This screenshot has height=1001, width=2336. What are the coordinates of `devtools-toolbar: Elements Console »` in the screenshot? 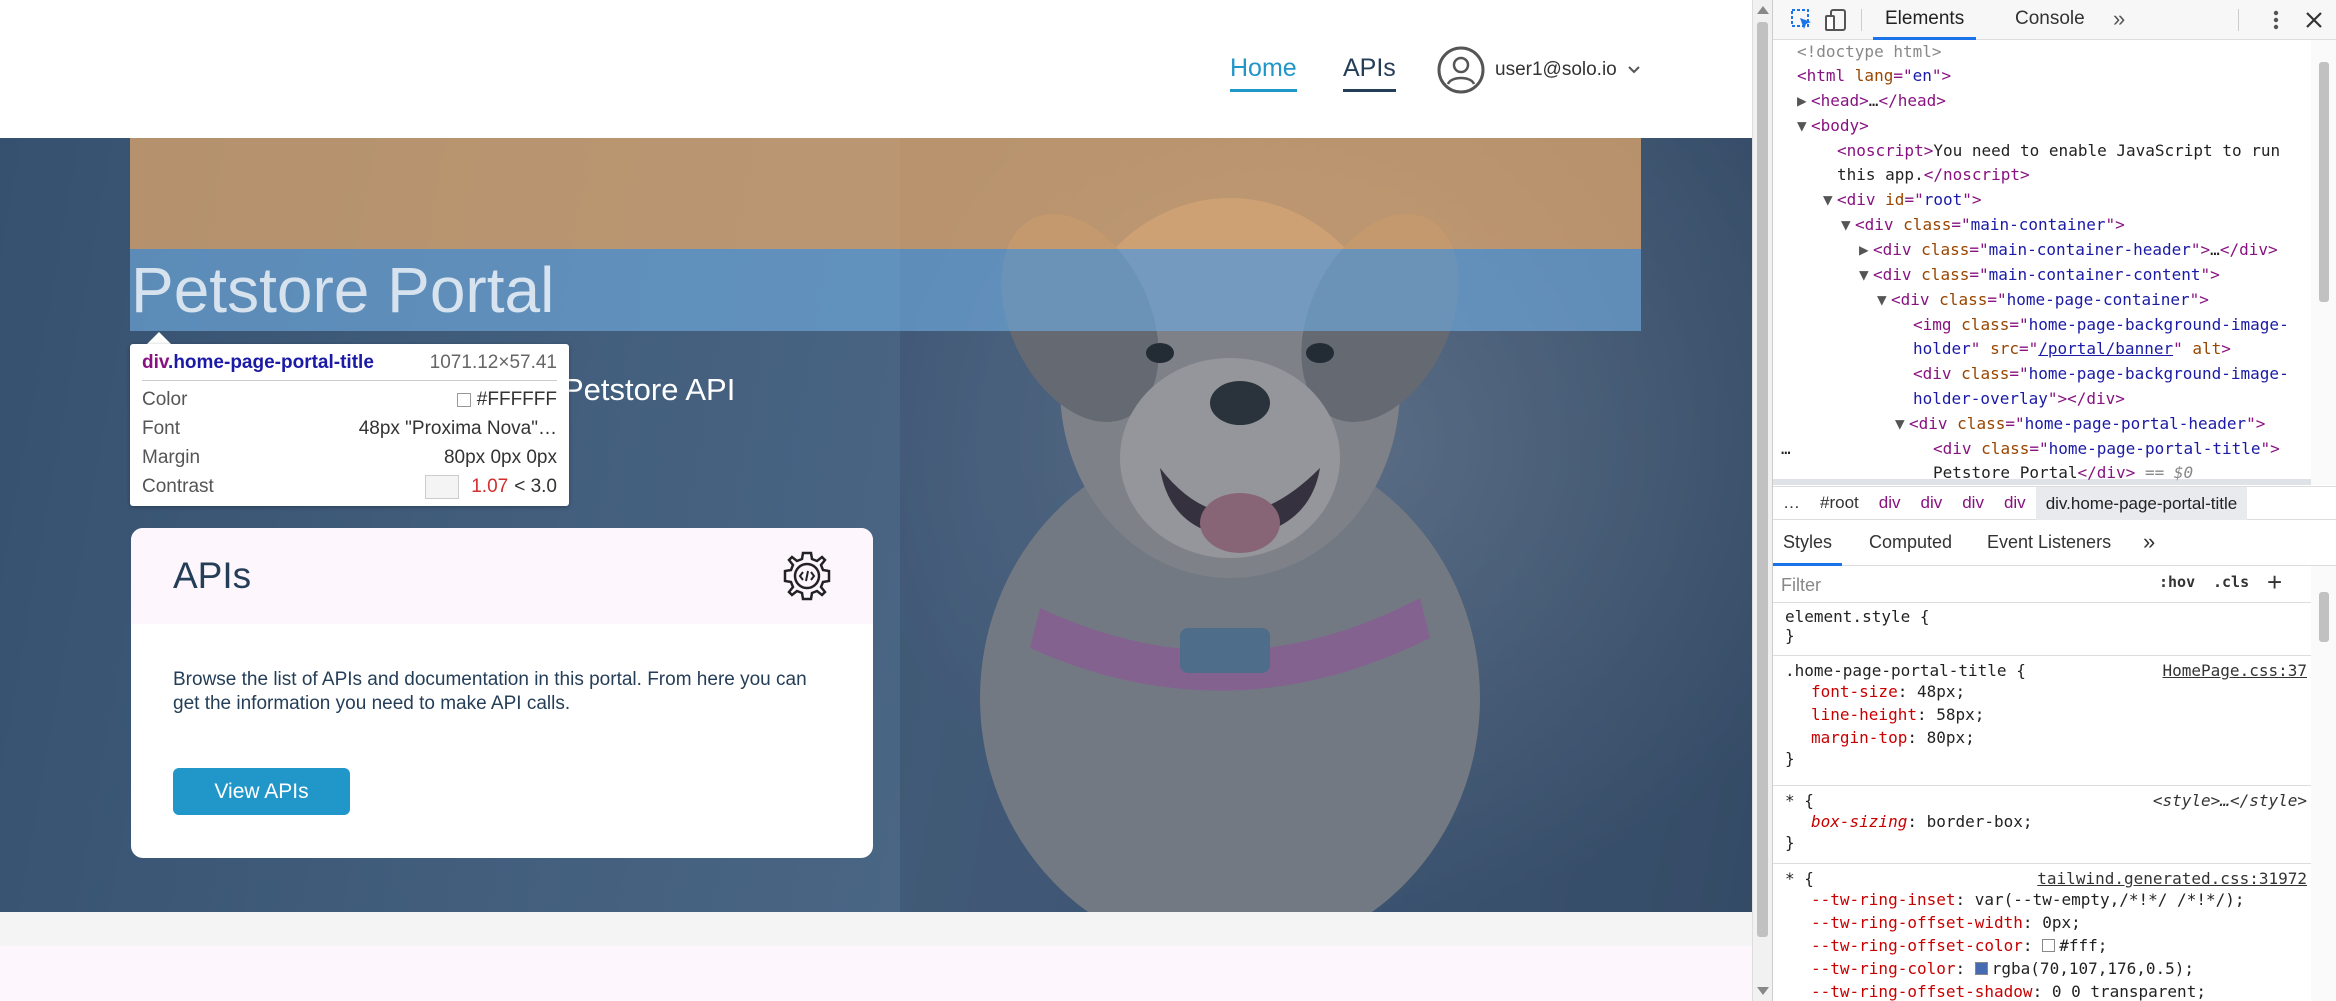 It's located at (2054, 20).